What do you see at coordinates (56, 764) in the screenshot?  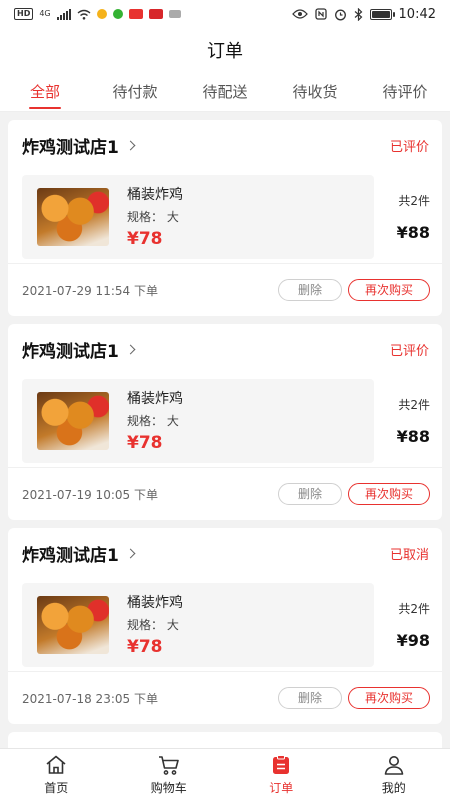 I see `home-icon` at bounding box center [56, 764].